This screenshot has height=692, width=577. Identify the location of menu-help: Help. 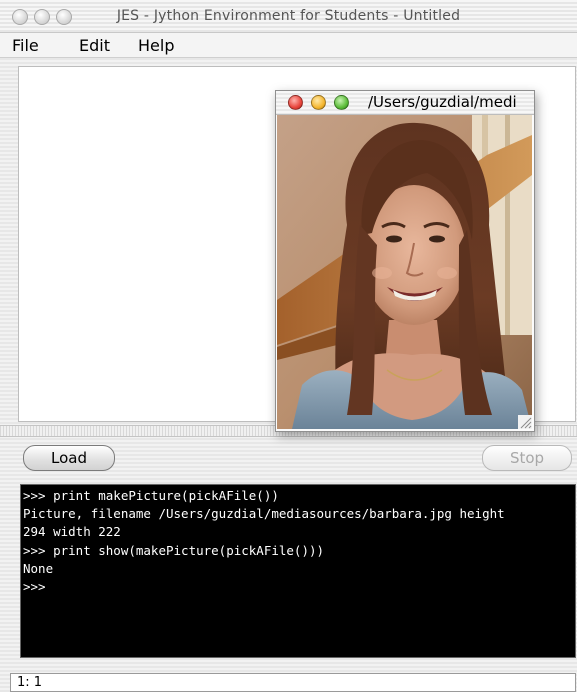
(156, 45).